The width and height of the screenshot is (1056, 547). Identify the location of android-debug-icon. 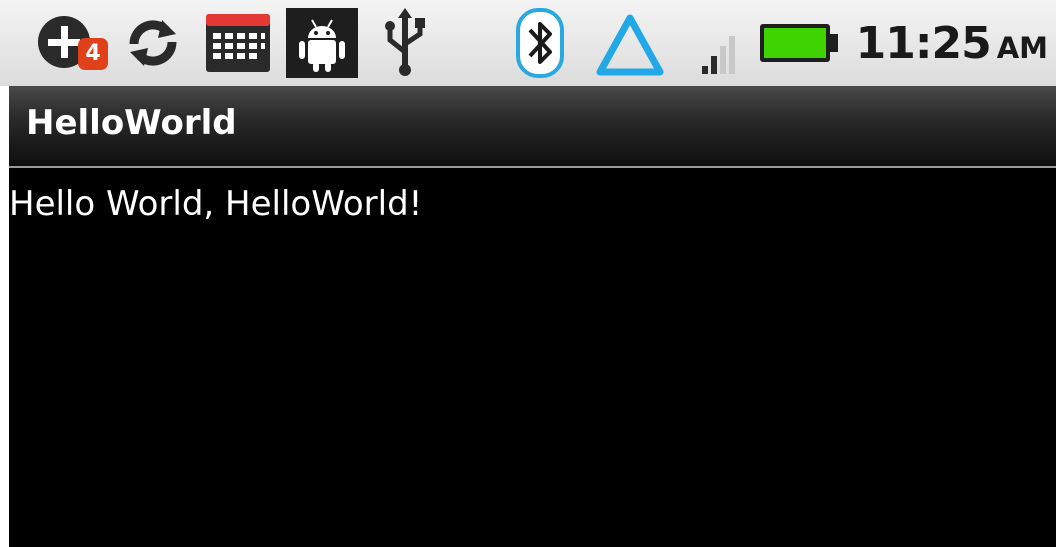
(322, 43).